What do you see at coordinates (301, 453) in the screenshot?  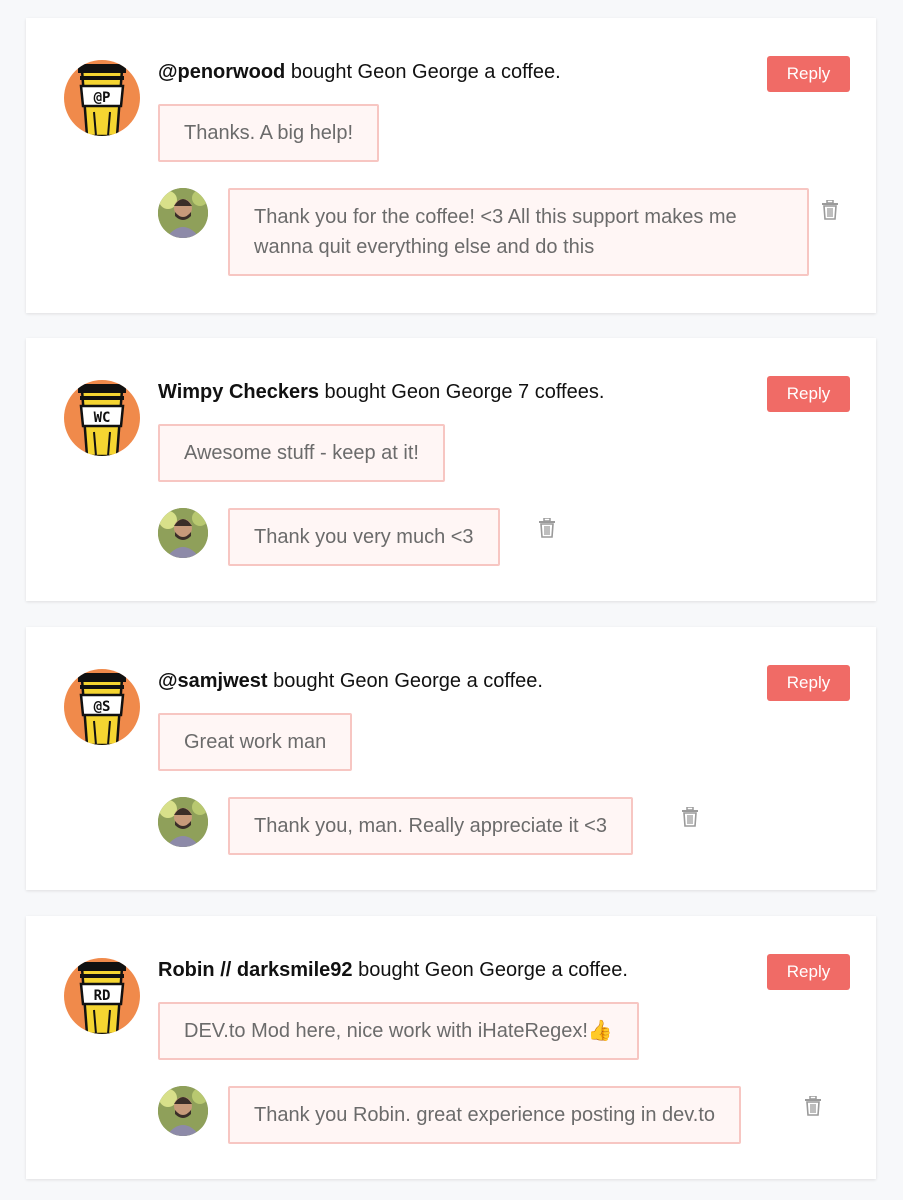 I see `supporter-message: Awesome stuff - keep at it!` at bounding box center [301, 453].